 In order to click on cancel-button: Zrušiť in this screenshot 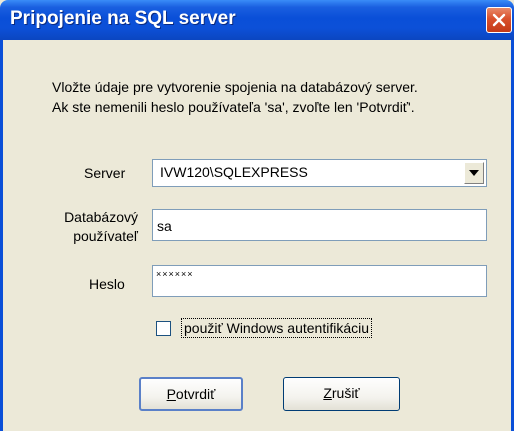, I will do `click(341, 394)`.